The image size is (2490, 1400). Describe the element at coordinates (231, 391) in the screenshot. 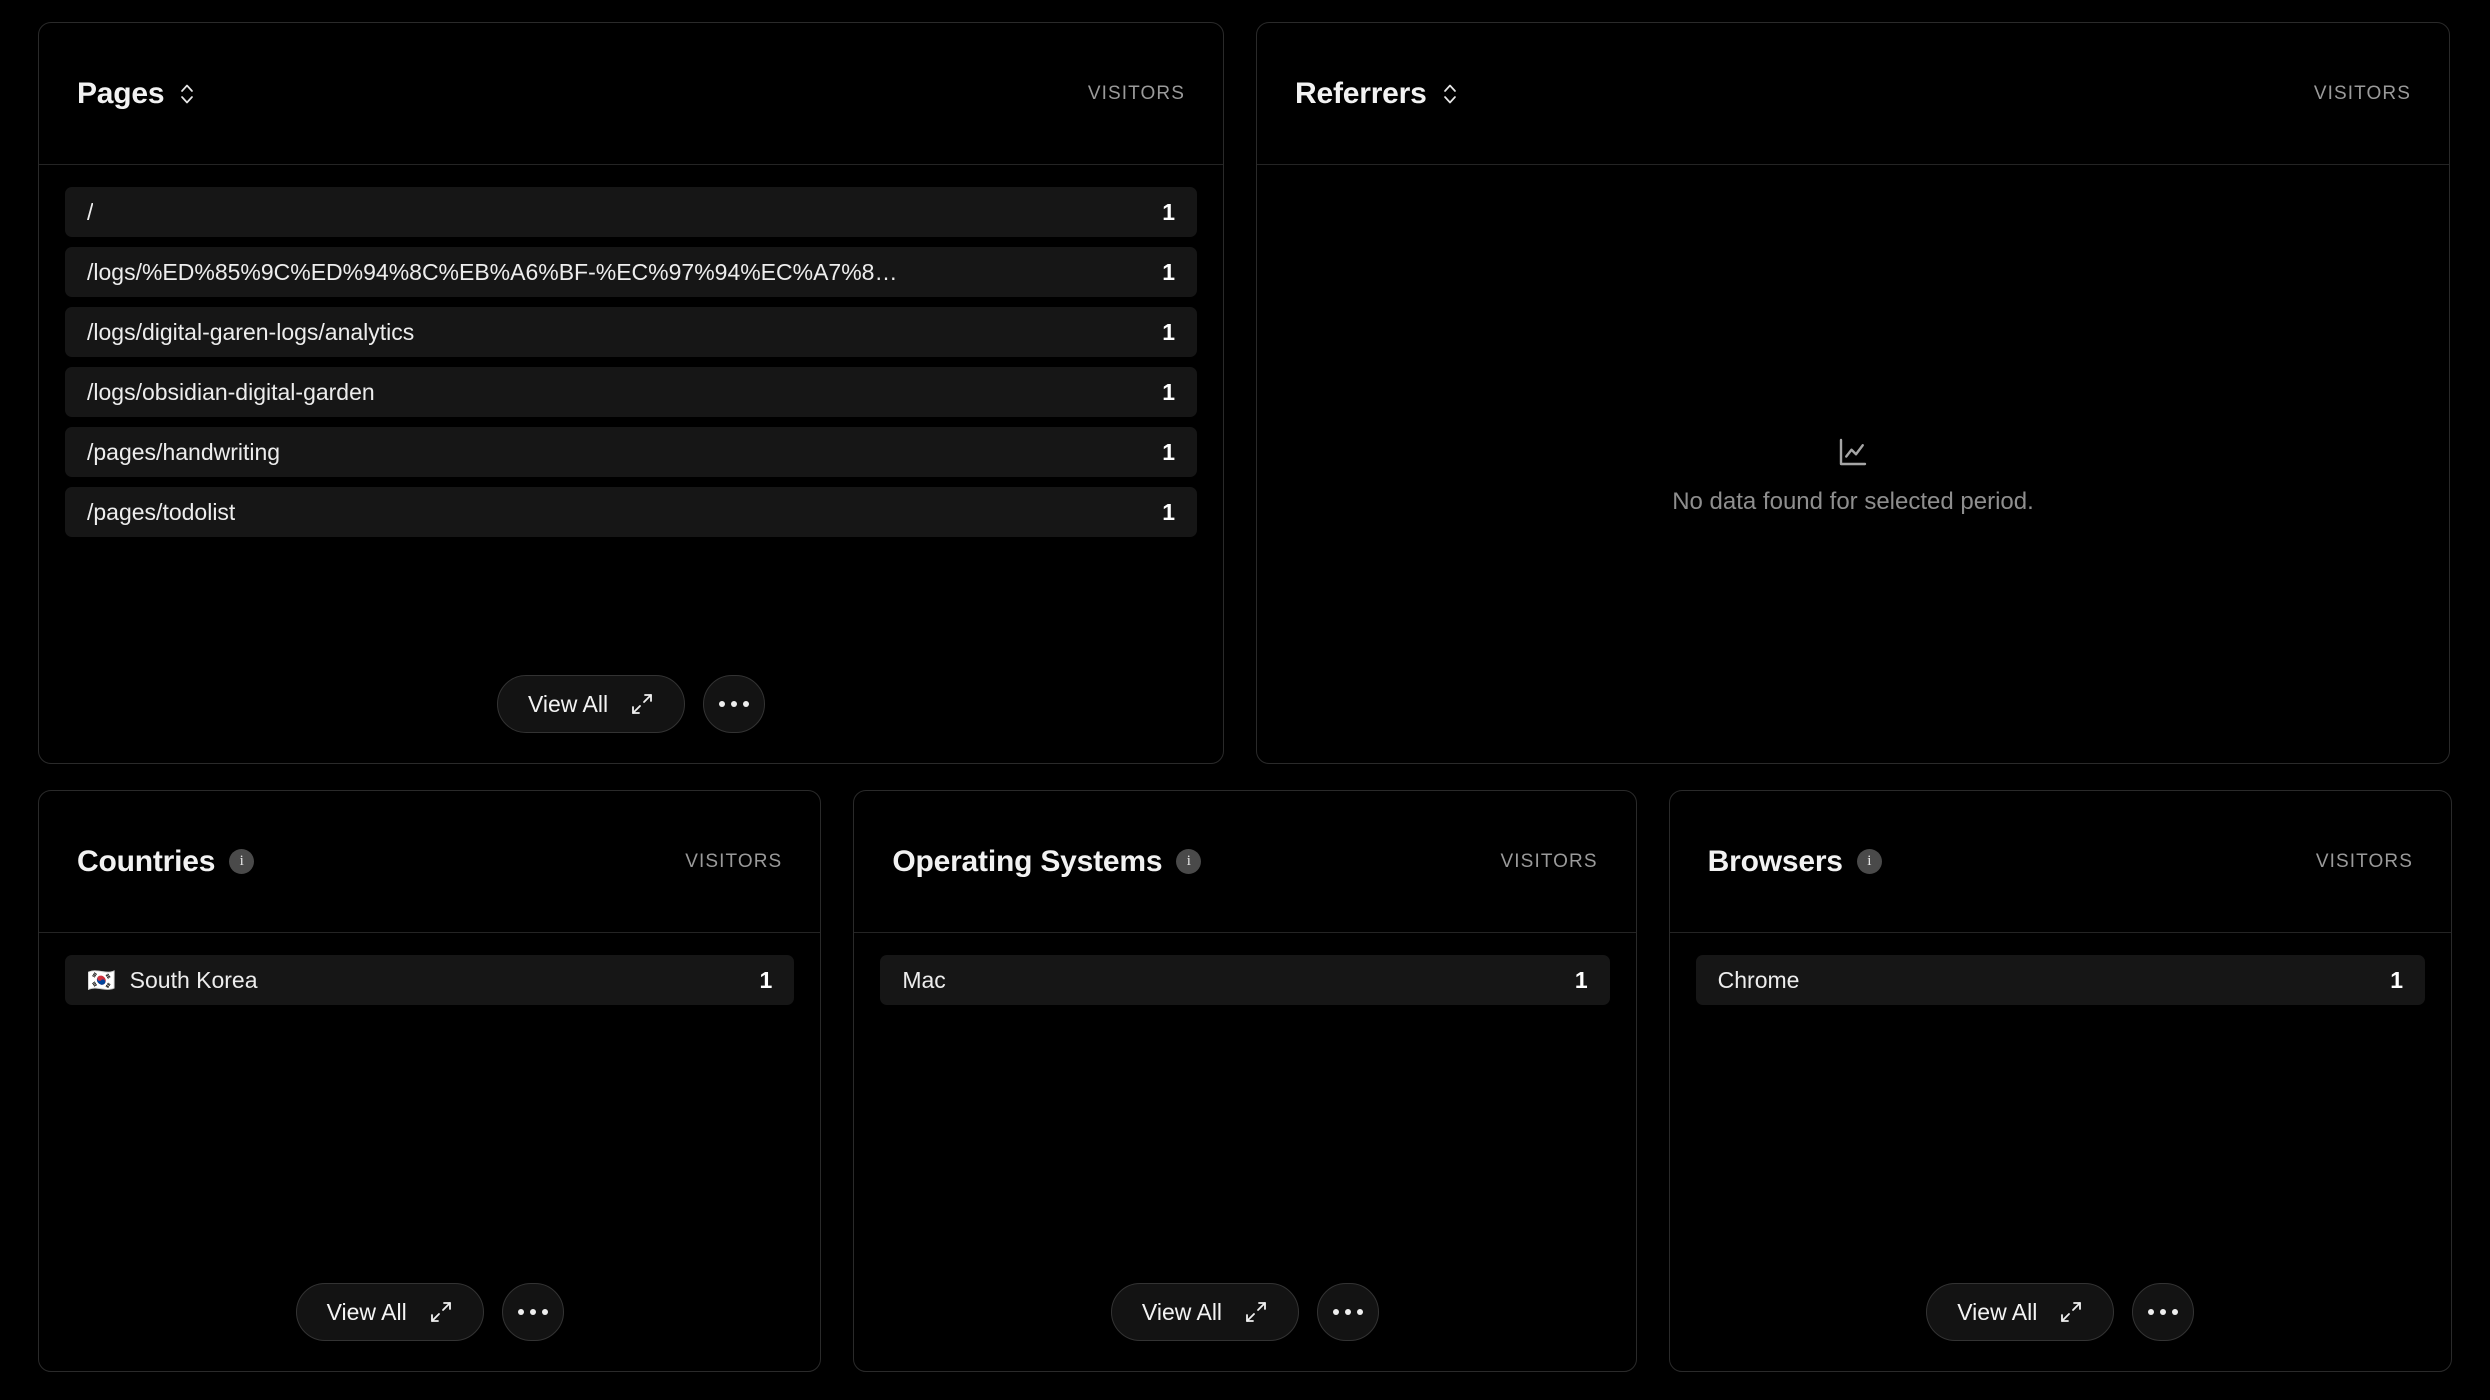

I see `page-path: /logs/obsidian-digital-garden` at that location.